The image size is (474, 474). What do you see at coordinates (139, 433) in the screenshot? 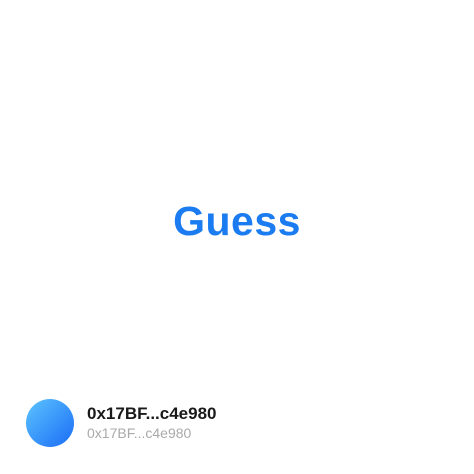
I see `account-address-secondary: 0x17BF...c4e980` at bounding box center [139, 433].